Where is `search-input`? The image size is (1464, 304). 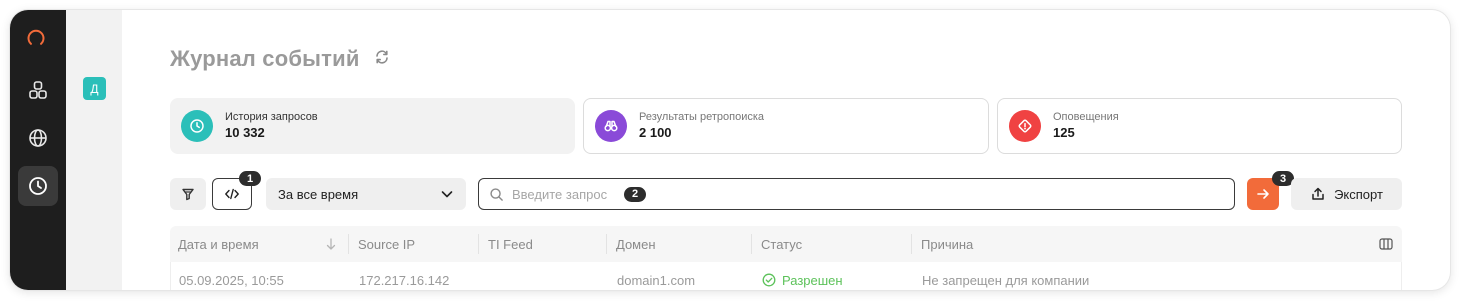
search-input is located at coordinates (568, 194).